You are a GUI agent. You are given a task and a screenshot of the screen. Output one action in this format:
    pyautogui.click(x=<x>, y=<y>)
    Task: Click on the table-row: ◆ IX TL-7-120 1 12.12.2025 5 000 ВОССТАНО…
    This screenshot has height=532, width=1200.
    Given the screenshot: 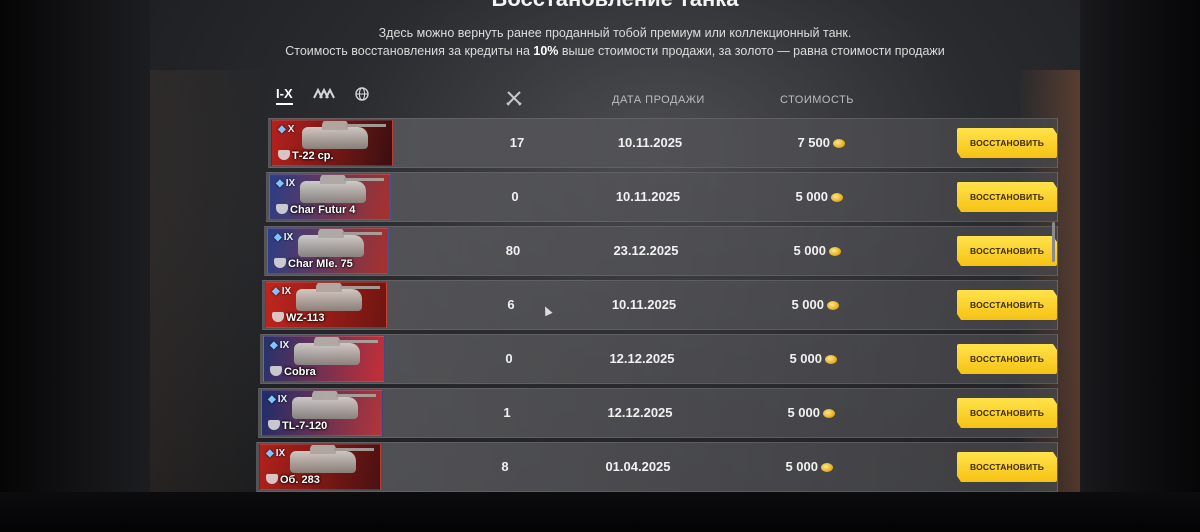 What is the action you would take?
    pyautogui.click(x=658, y=413)
    